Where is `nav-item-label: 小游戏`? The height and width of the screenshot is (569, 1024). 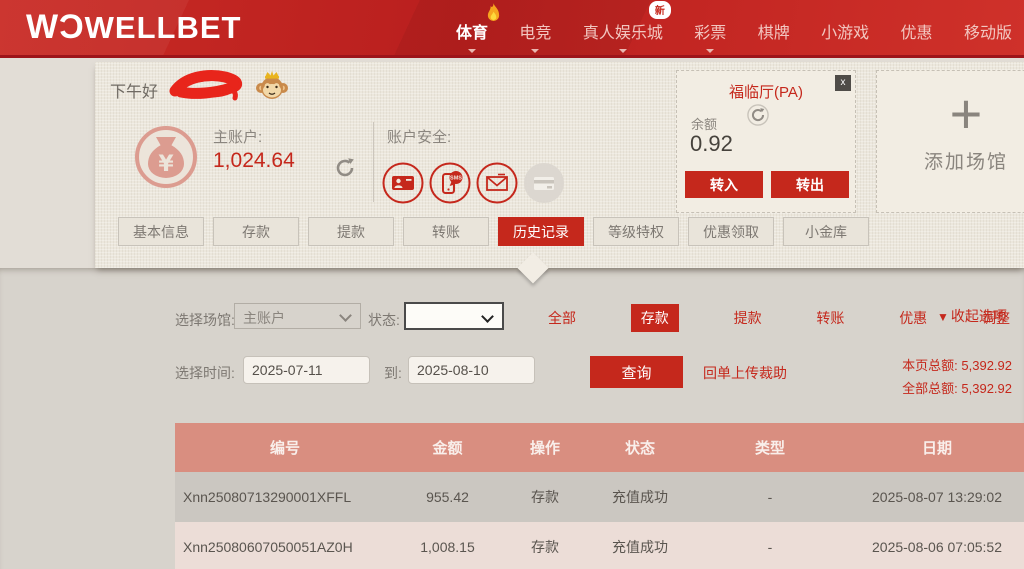 nav-item-label: 小游戏 is located at coordinates (845, 33).